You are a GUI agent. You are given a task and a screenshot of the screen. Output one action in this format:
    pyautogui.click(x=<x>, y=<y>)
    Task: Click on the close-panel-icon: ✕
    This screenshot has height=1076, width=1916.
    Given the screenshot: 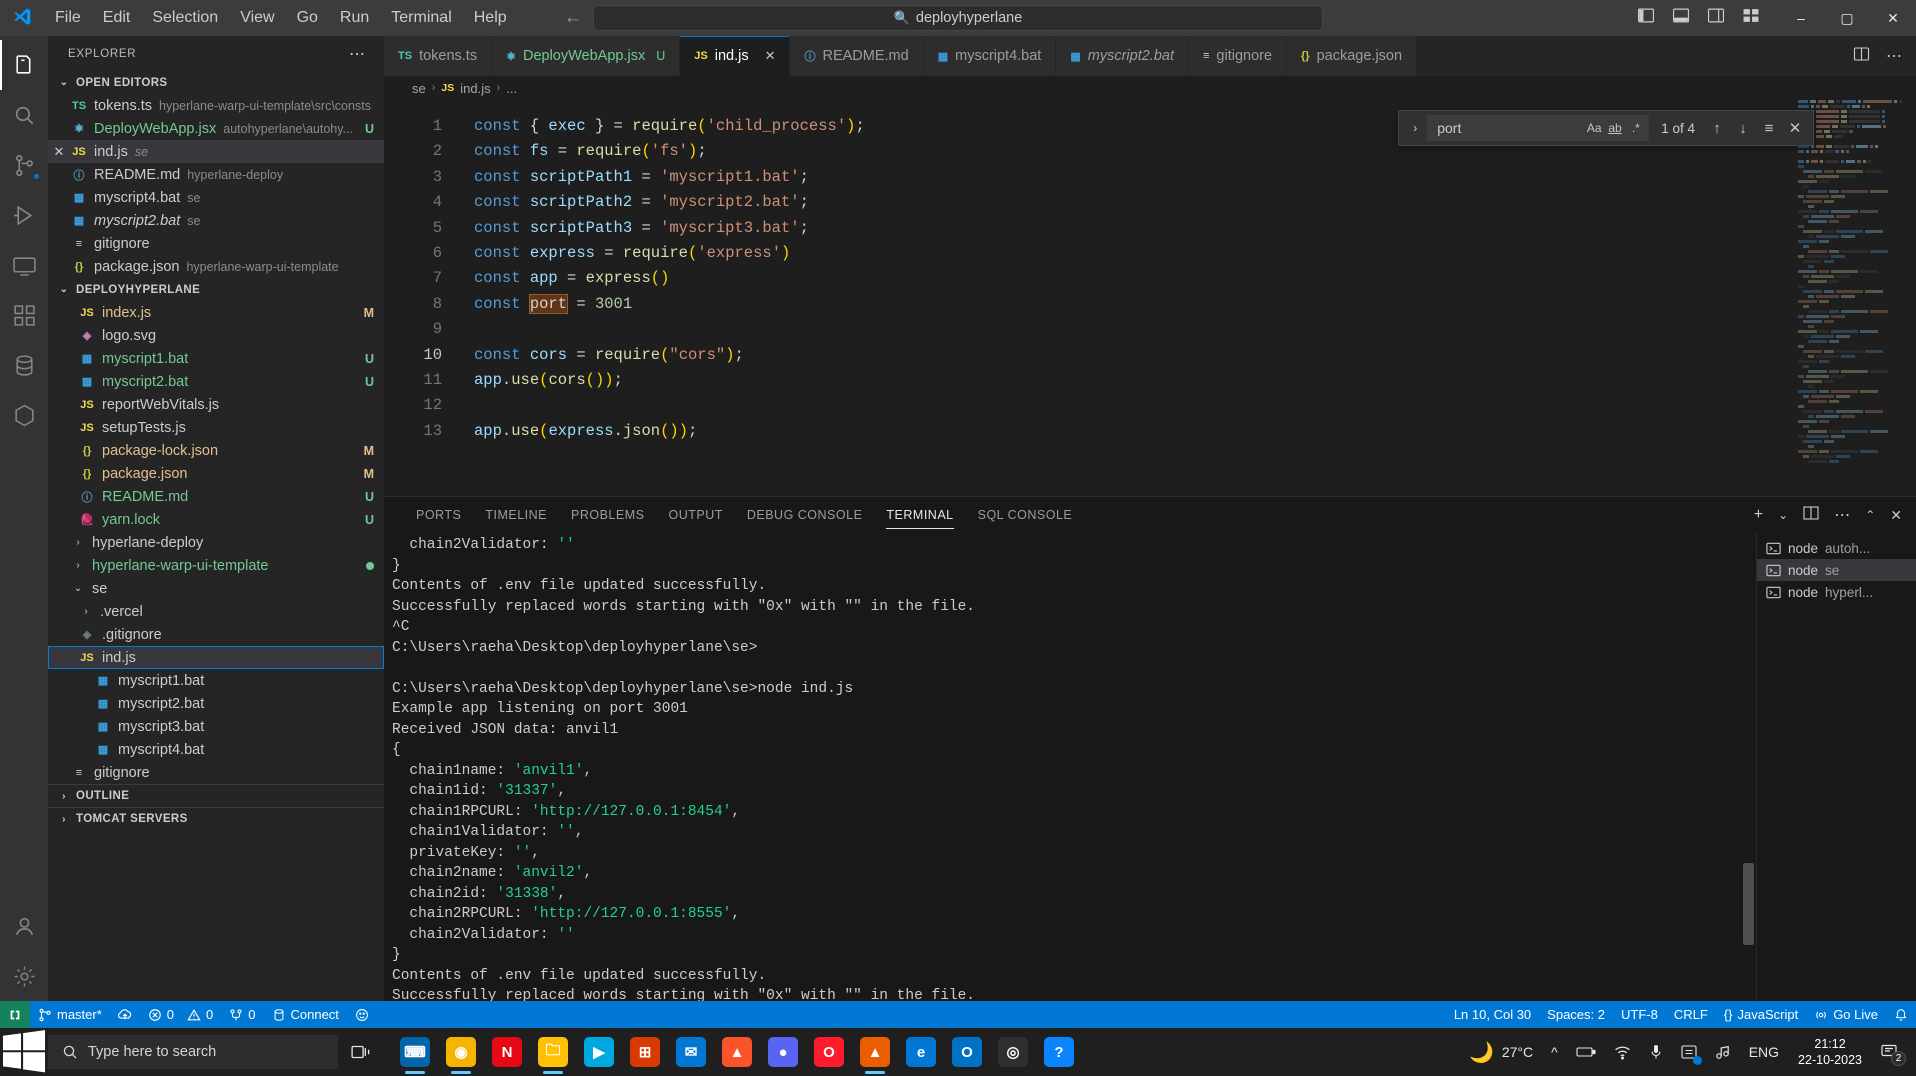 What is the action you would take?
    pyautogui.click(x=1896, y=515)
    